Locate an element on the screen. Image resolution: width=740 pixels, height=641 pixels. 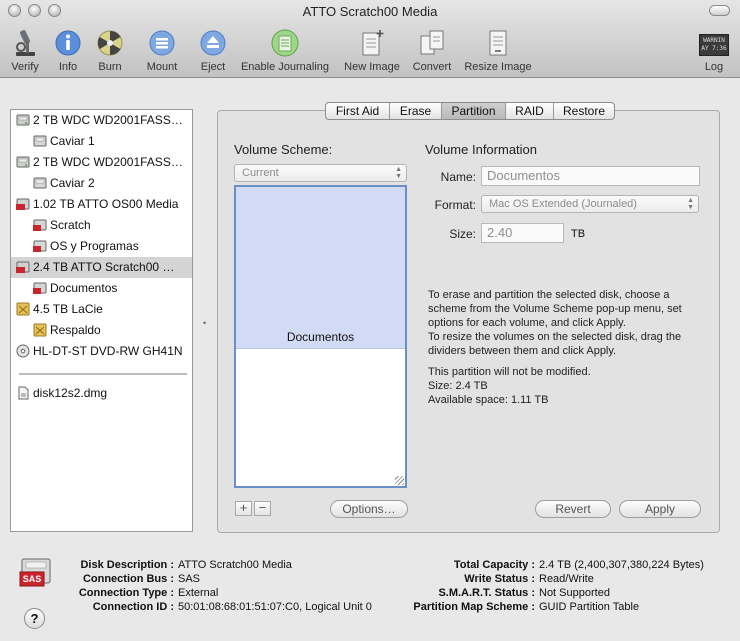
microscope-icon is located at coordinates (25, 43).